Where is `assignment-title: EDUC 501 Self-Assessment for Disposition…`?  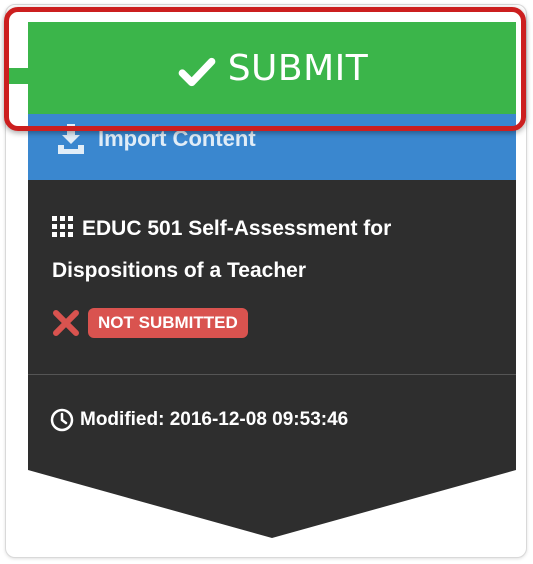
assignment-title: EDUC 501 Self-Assessment for Disposition… is located at coordinates (222, 249).